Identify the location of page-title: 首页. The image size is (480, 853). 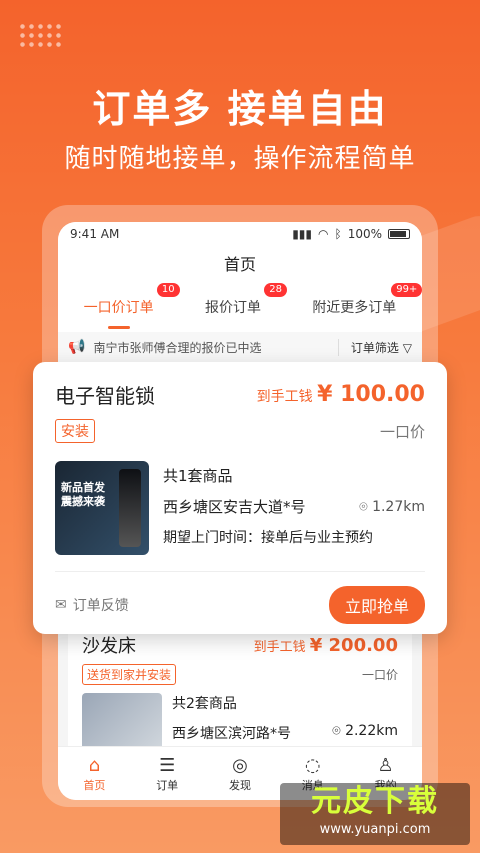
(240, 264).